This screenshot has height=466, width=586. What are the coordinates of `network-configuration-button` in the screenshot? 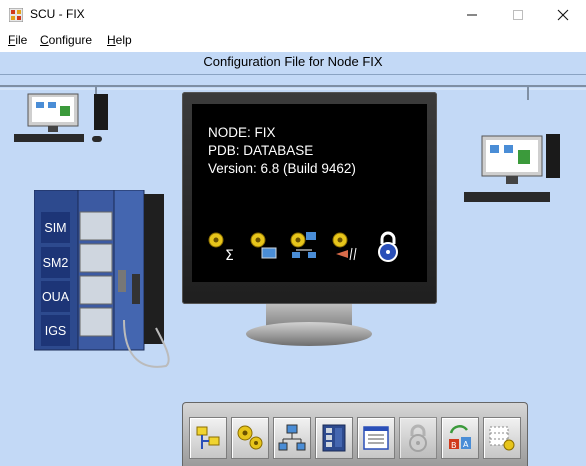 It's located at (292, 438).